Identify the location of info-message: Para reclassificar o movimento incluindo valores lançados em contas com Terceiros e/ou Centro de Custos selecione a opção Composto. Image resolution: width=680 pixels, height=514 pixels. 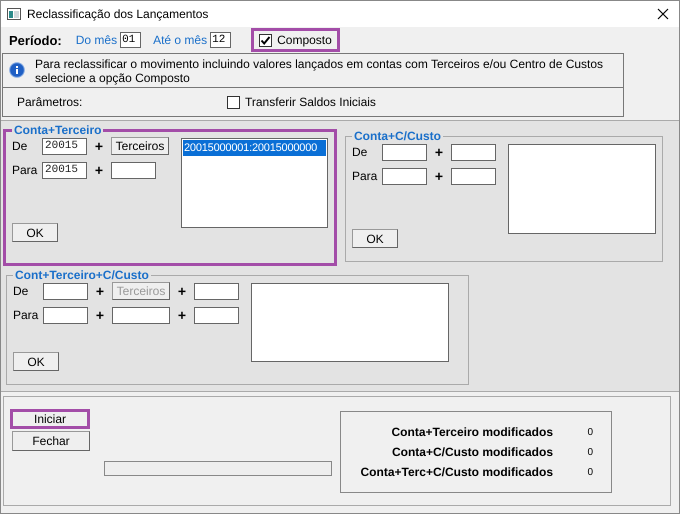
(319, 71).